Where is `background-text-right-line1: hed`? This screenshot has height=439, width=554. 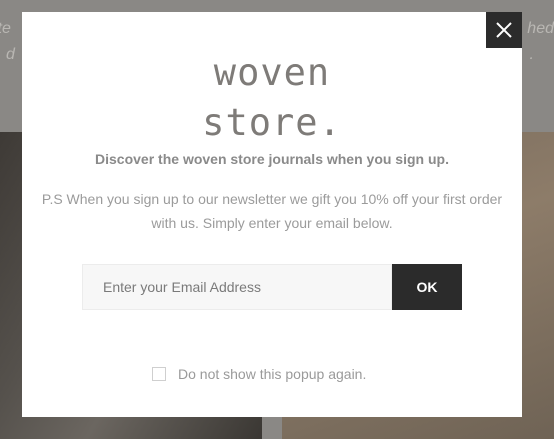
background-text-right-line1: hed is located at coordinates (540, 28).